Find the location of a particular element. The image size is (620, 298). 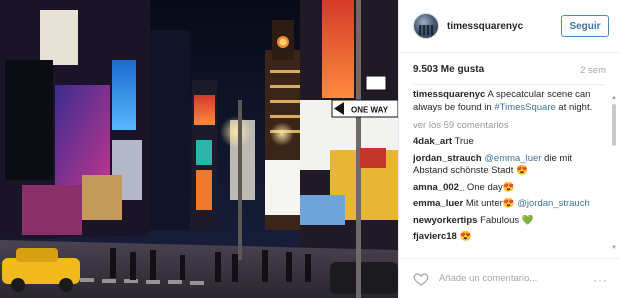

add-comment-input is located at coordinates (504, 278).